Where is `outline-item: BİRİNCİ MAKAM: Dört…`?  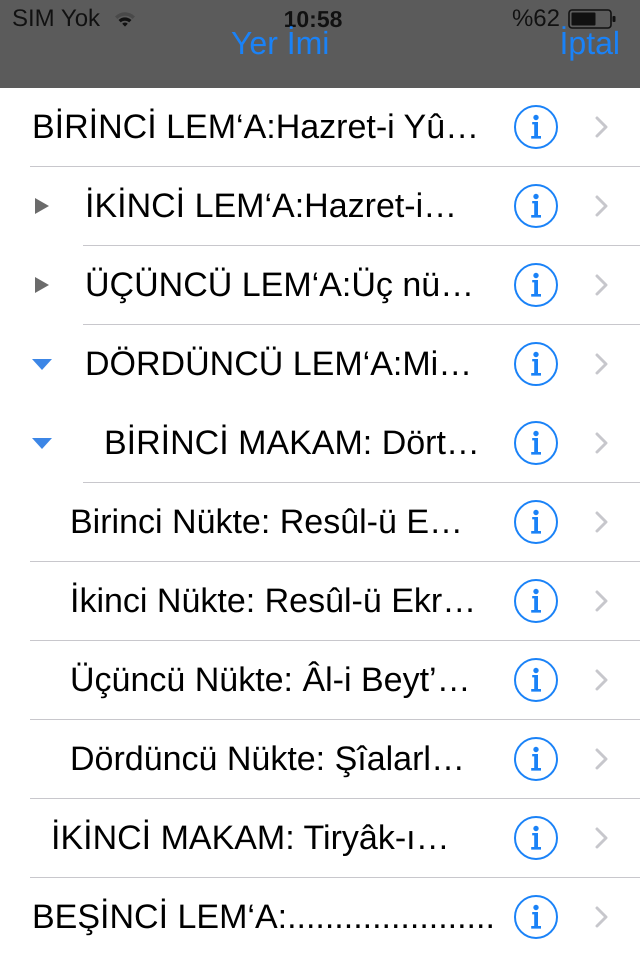 outline-item: BİRİNCİ MAKAM: Dört… is located at coordinates (292, 443).